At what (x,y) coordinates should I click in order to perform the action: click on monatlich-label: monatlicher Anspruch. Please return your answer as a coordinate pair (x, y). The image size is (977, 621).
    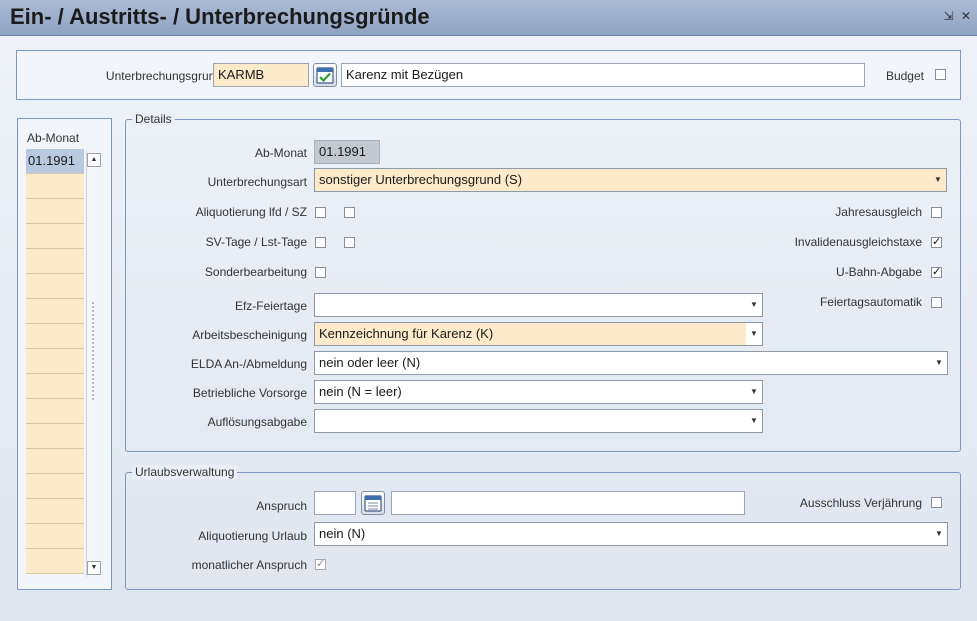
    Looking at the image, I should click on (249, 565).